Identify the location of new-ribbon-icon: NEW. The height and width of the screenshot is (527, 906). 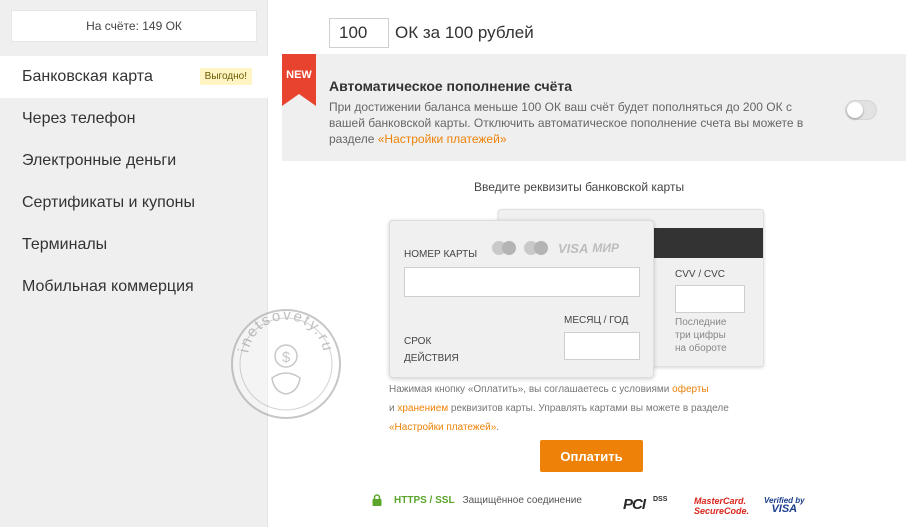
(299, 80).